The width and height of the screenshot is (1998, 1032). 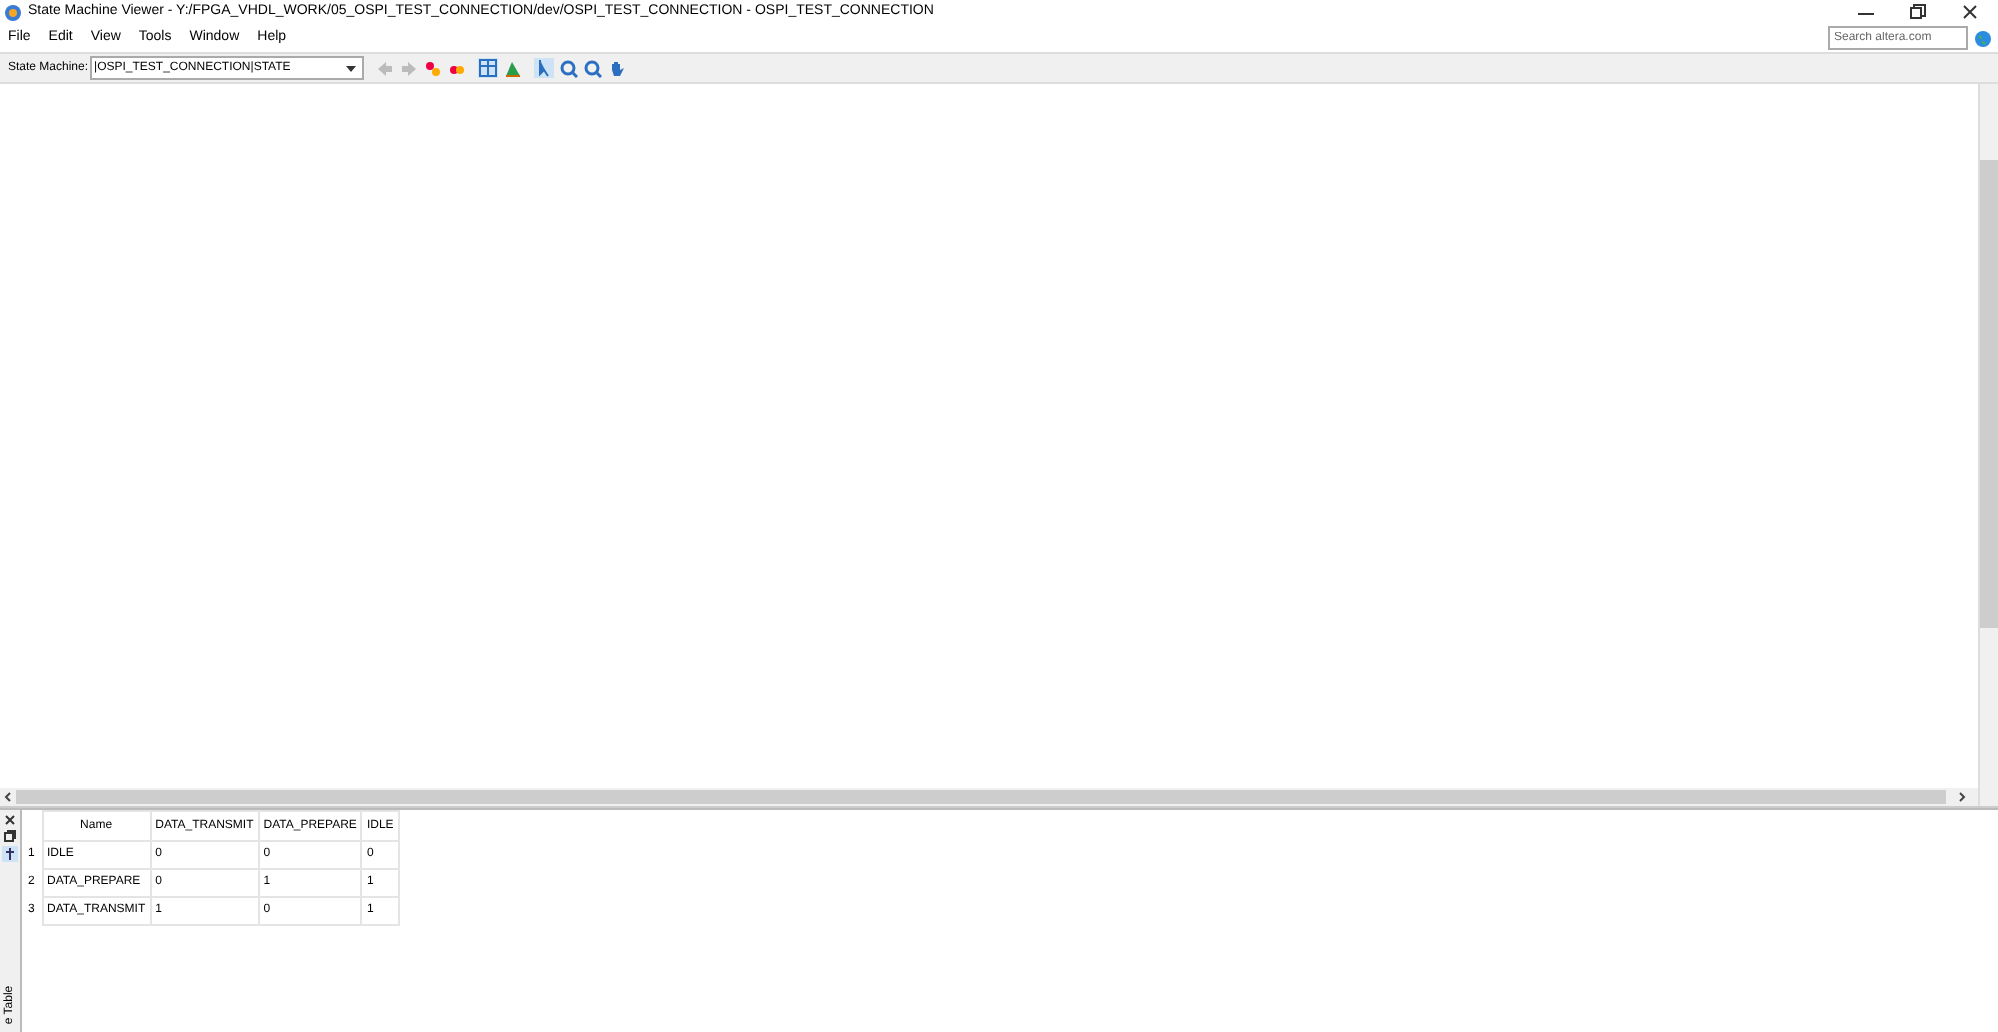 What do you see at coordinates (617, 68) in the screenshot?
I see `hand-icon` at bounding box center [617, 68].